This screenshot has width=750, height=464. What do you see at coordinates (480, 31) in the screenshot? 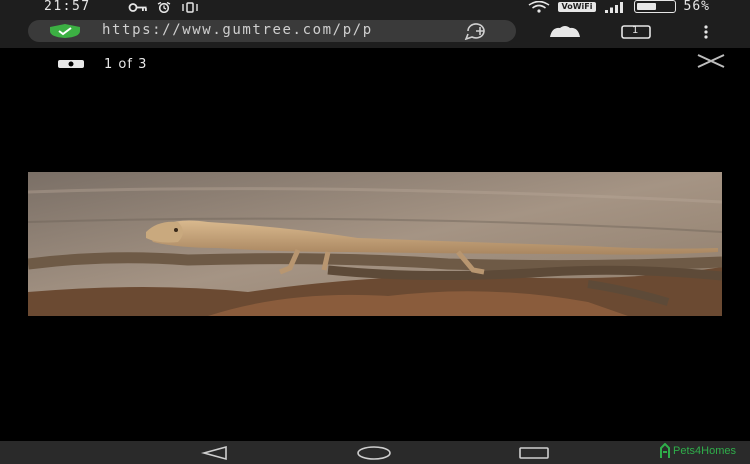
I see `add-page-icon` at bounding box center [480, 31].